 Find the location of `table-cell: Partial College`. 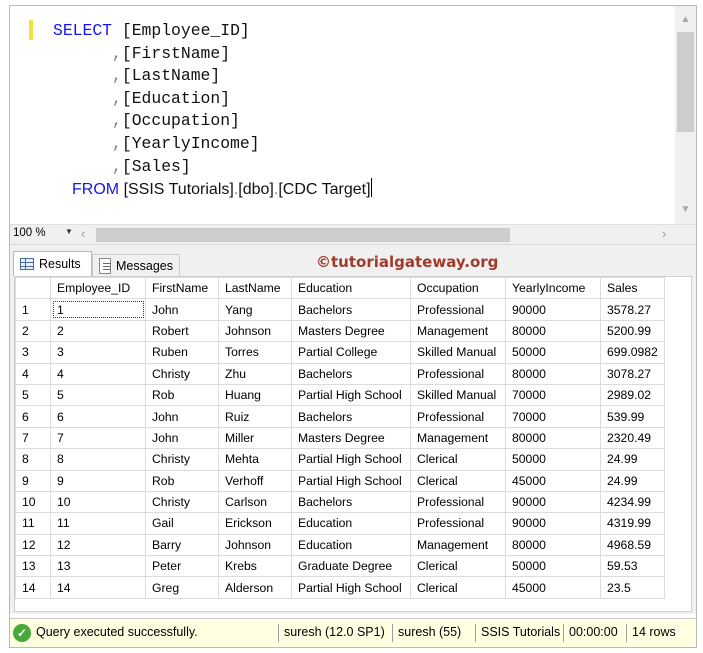

table-cell: Partial College is located at coordinates (351, 352).